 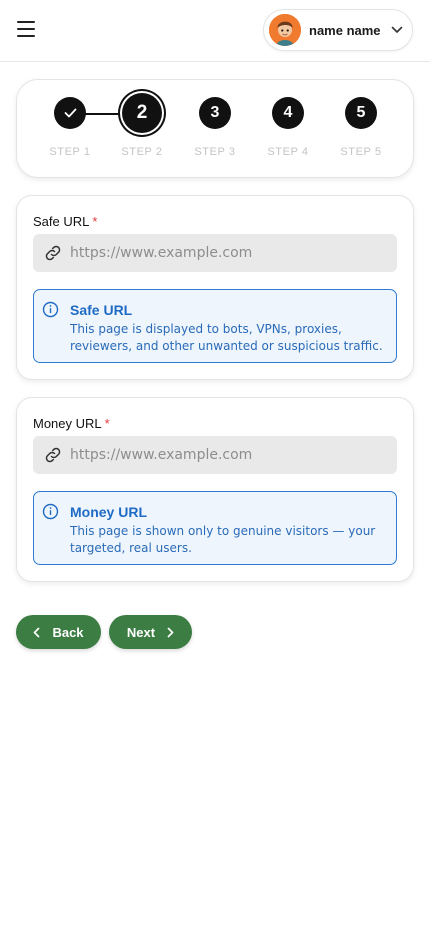 I want to click on step-2-circle: 2, so click(x=142, y=113).